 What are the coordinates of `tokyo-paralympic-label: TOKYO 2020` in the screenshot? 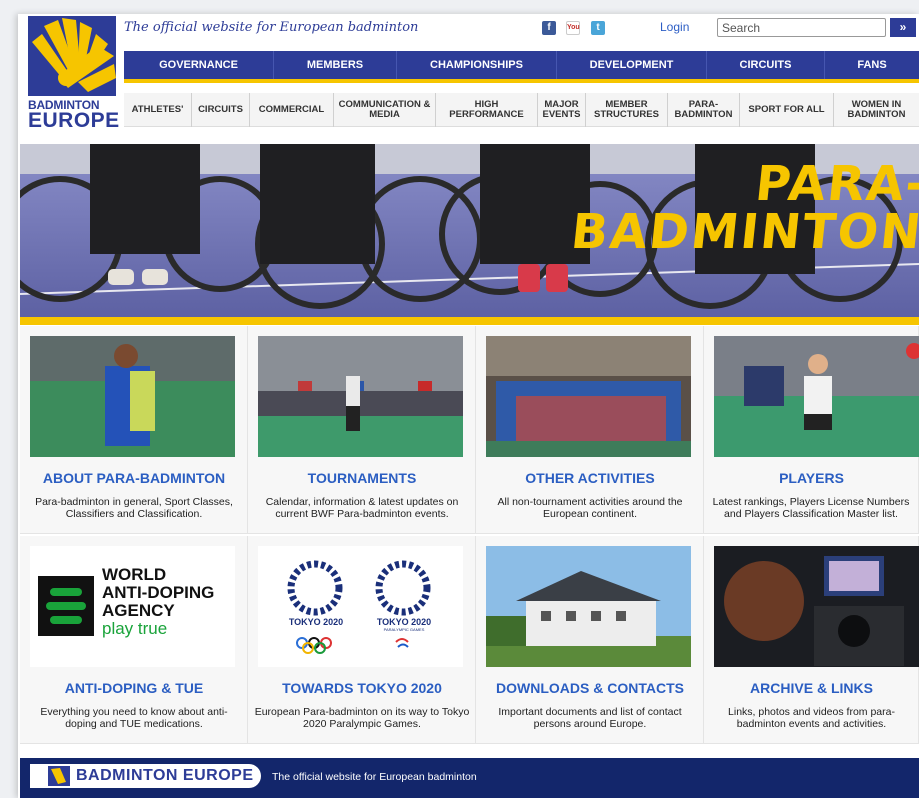 It's located at (404, 622).